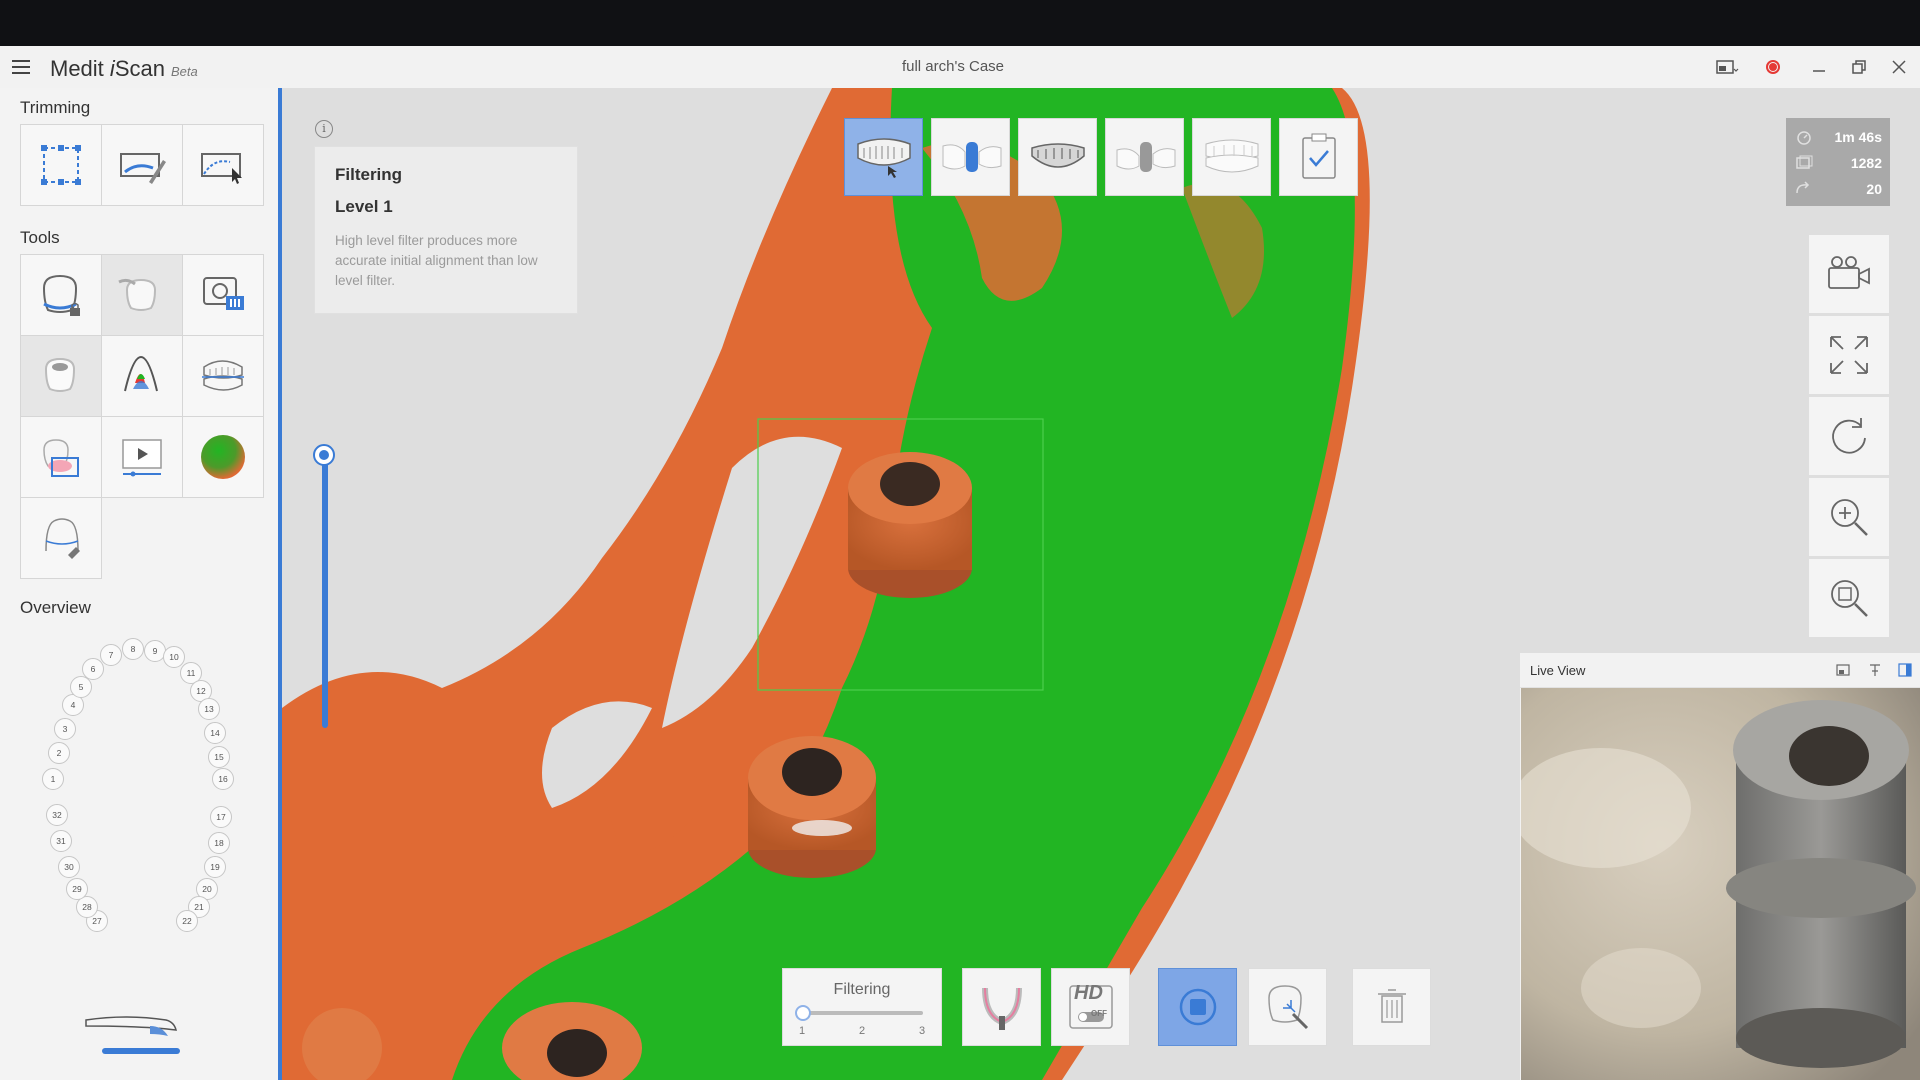 This screenshot has width=1920, height=1080. Describe the element at coordinates (40, 237) in the screenshot. I see `tools-title: Tools` at that location.